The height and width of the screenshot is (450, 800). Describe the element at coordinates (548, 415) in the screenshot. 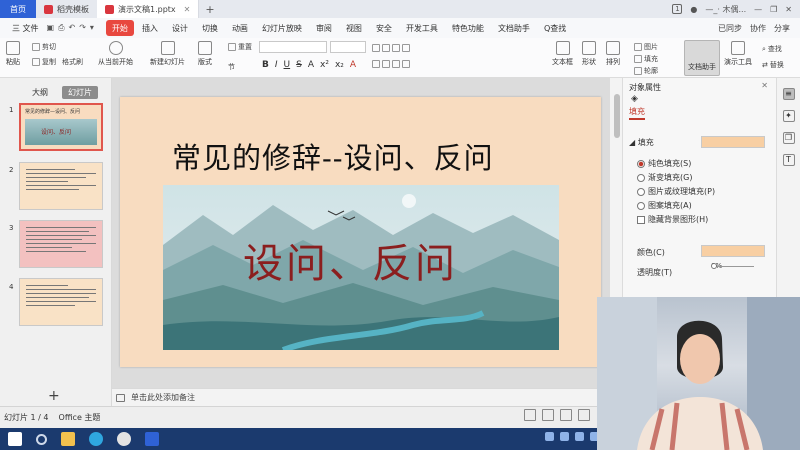

I see `normal-view-icon` at that location.